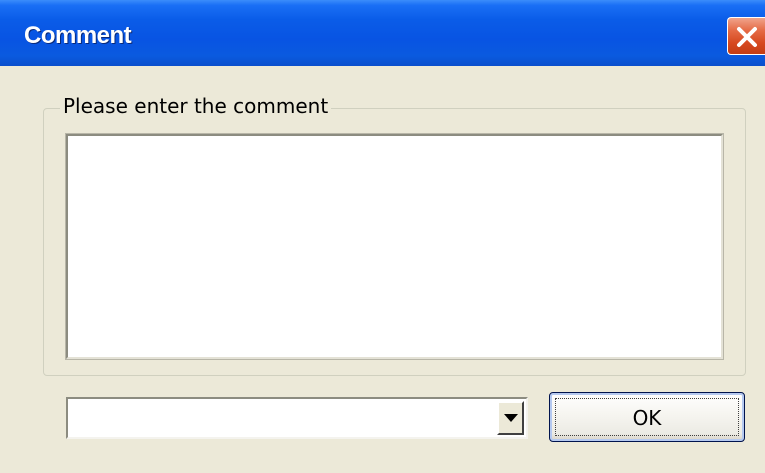 This screenshot has width=765, height=473. I want to click on combo-dropdown-button, so click(510, 418).